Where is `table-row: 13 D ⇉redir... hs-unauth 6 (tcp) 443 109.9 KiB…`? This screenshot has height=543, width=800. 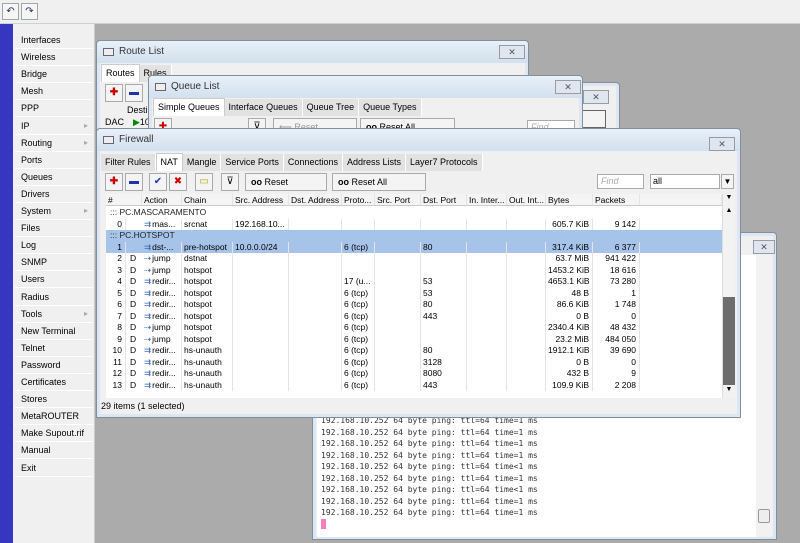 table-row: 13 D ⇉redir... hs-unauth 6 (tcp) 443 109.9 KiB… is located at coordinates (414, 385).